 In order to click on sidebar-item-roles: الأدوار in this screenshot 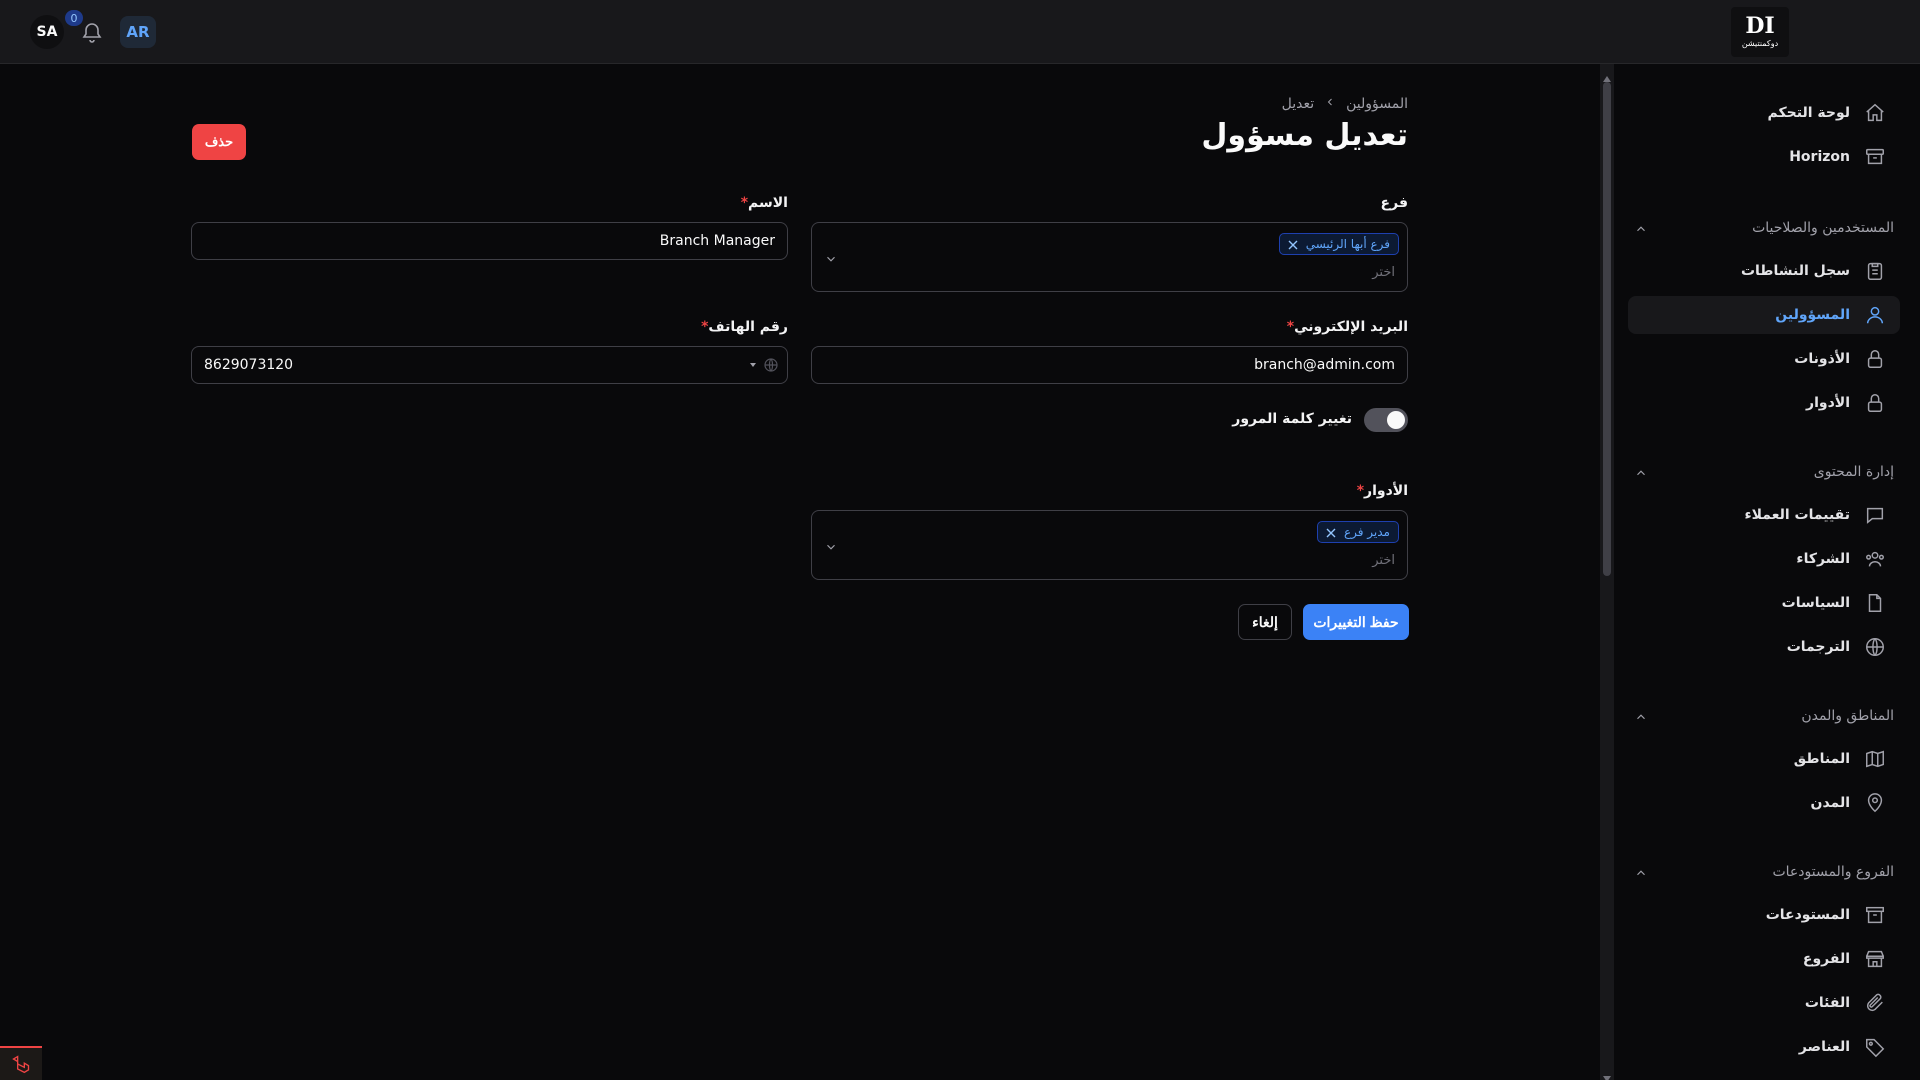, I will do `click(1764, 403)`.